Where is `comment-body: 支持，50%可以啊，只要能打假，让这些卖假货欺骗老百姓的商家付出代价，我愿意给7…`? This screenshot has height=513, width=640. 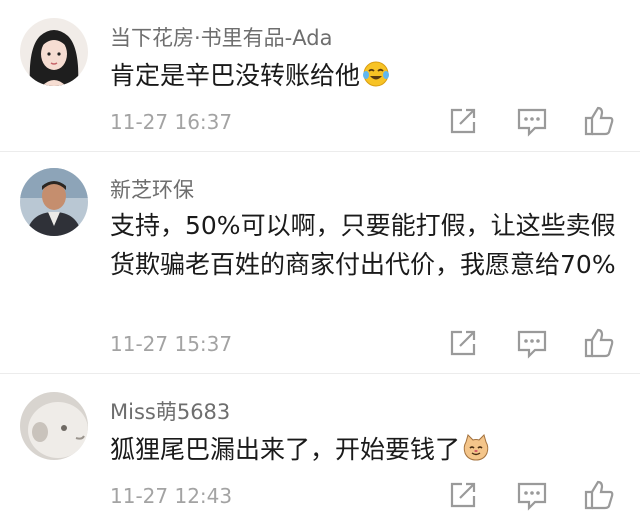
comment-body: 支持，50%可以啊，只要能打假，让这些卖假货欺骗老百姓的商家付出代价，我愿意给7… is located at coordinates (363, 245).